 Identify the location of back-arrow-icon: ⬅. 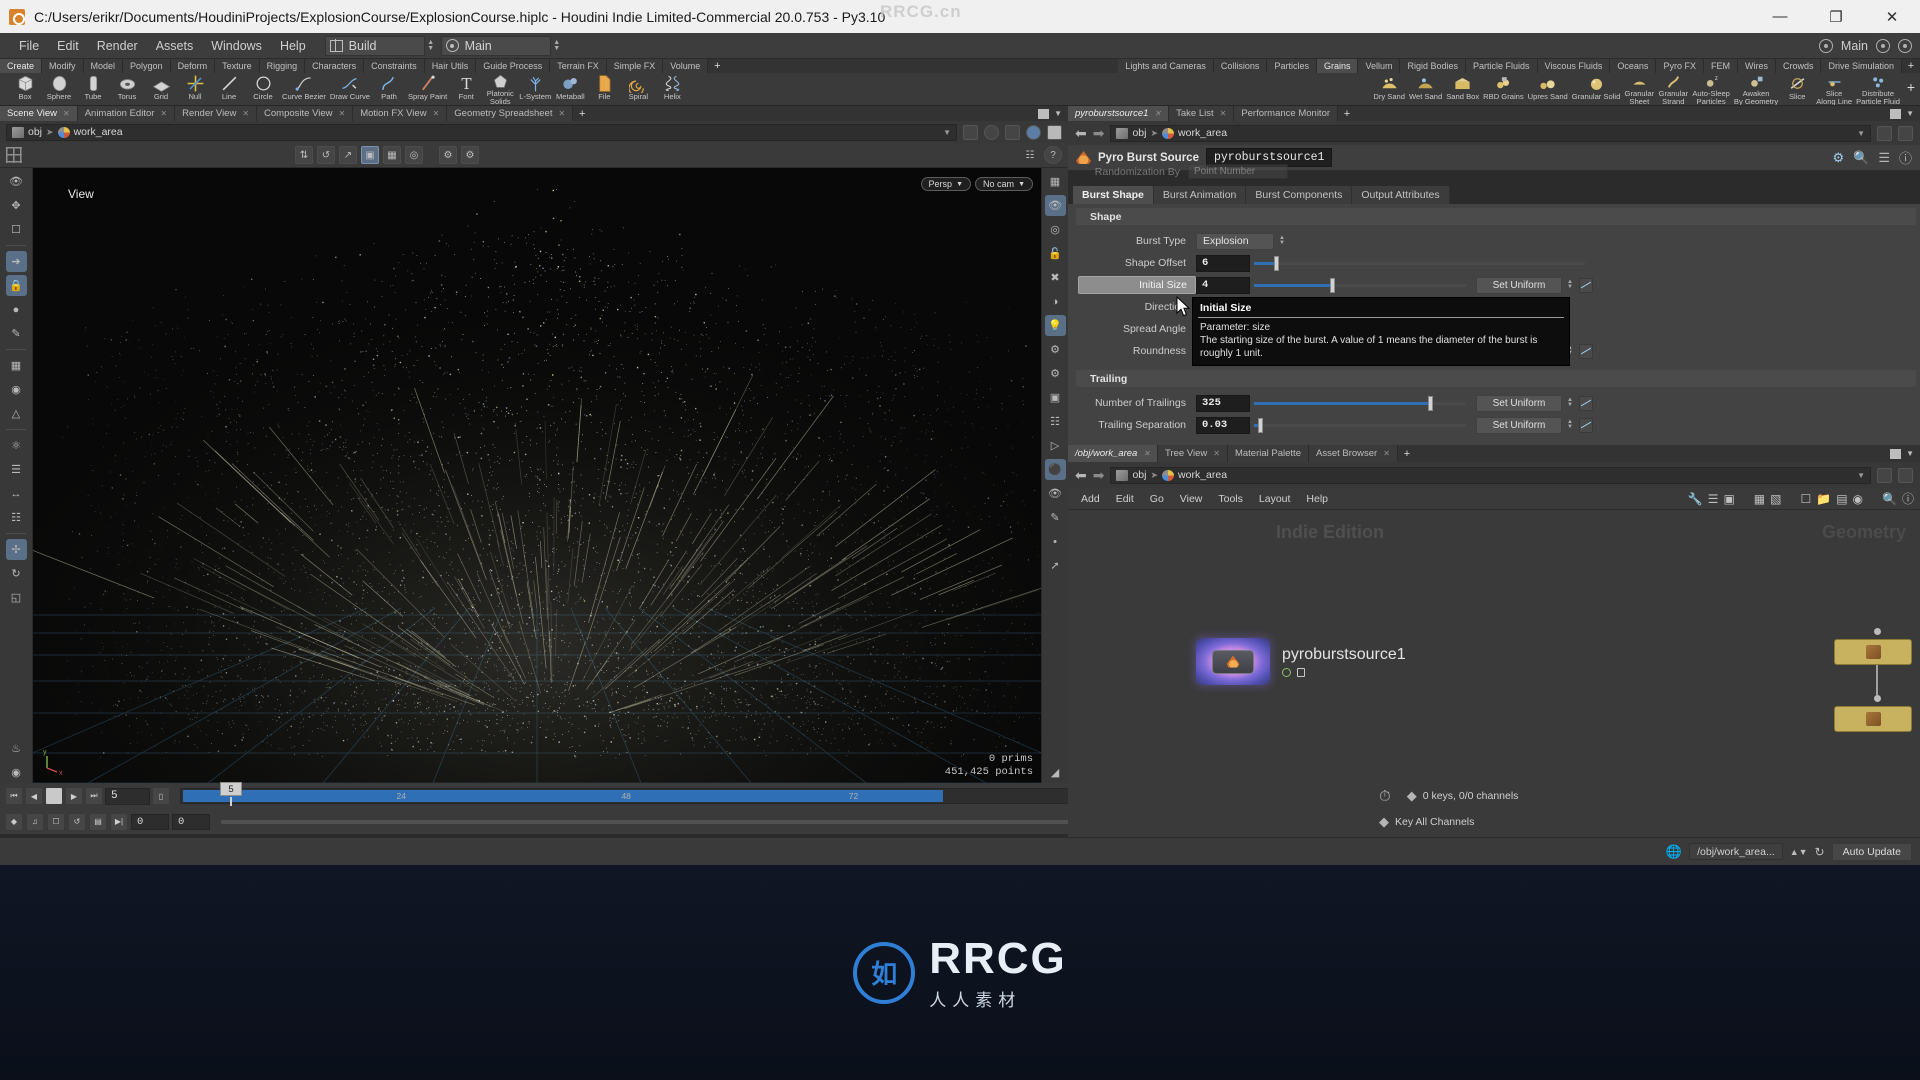
(1081, 133).